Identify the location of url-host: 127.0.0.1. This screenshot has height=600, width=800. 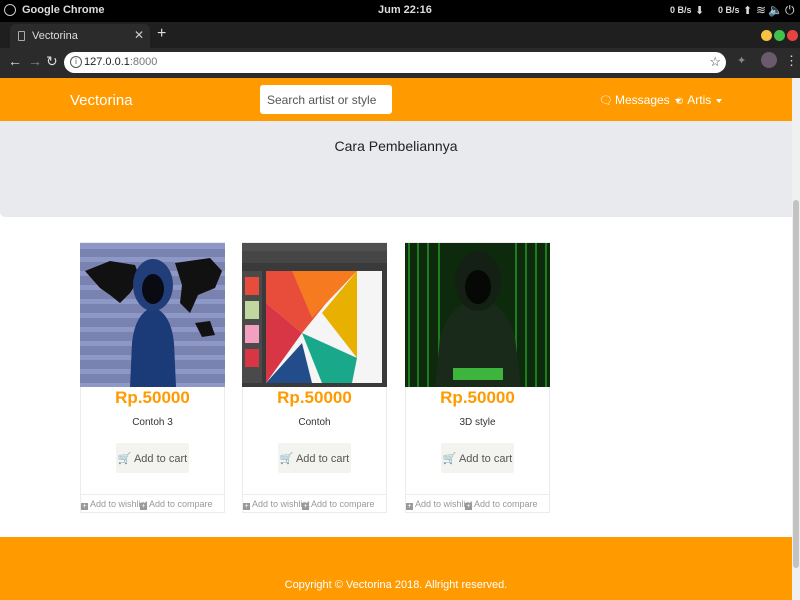
(107, 62).